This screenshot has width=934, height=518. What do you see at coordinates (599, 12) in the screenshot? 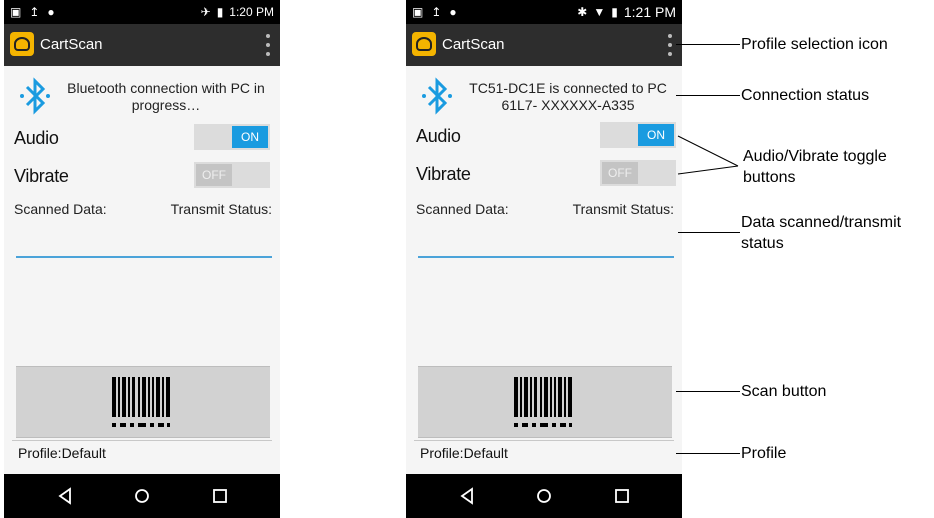
I see `wifi-icon: ▼` at bounding box center [599, 12].